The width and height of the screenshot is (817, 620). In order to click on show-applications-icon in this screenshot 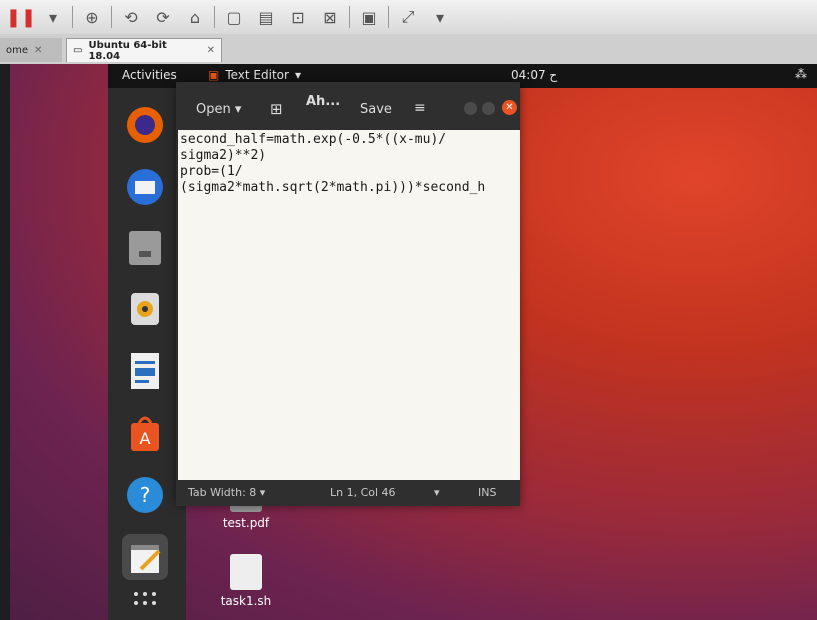, I will do `click(145, 600)`.